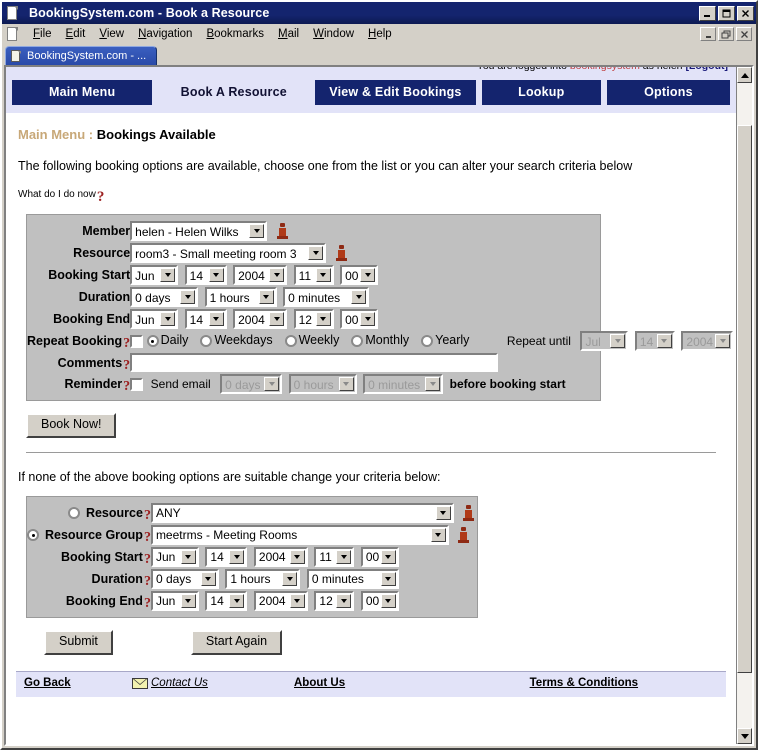 The image size is (758, 750). What do you see at coordinates (726, 13) in the screenshot?
I see `window-maximize-button` at bounding box center [726, 13].